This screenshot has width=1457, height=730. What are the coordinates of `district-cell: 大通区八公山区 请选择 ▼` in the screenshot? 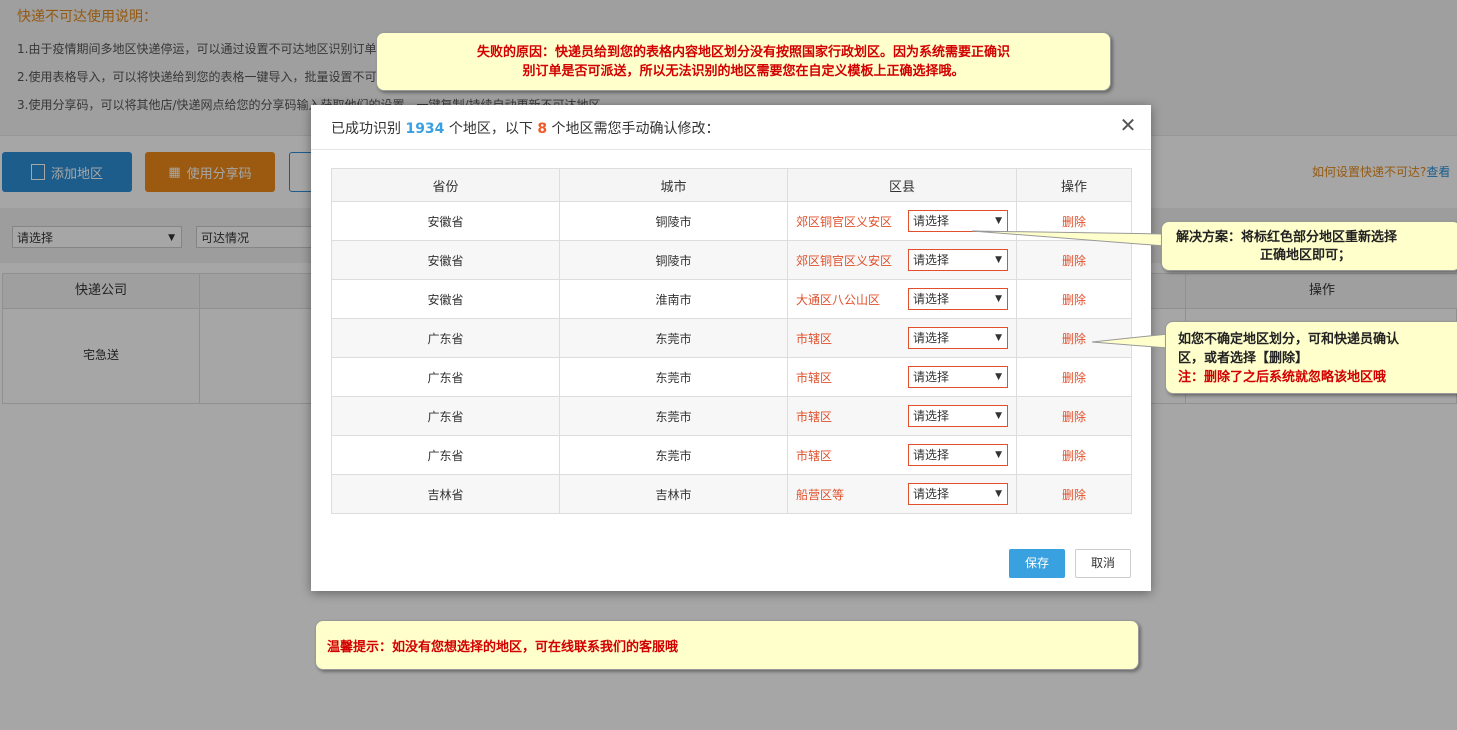 It's located at (902, 299).